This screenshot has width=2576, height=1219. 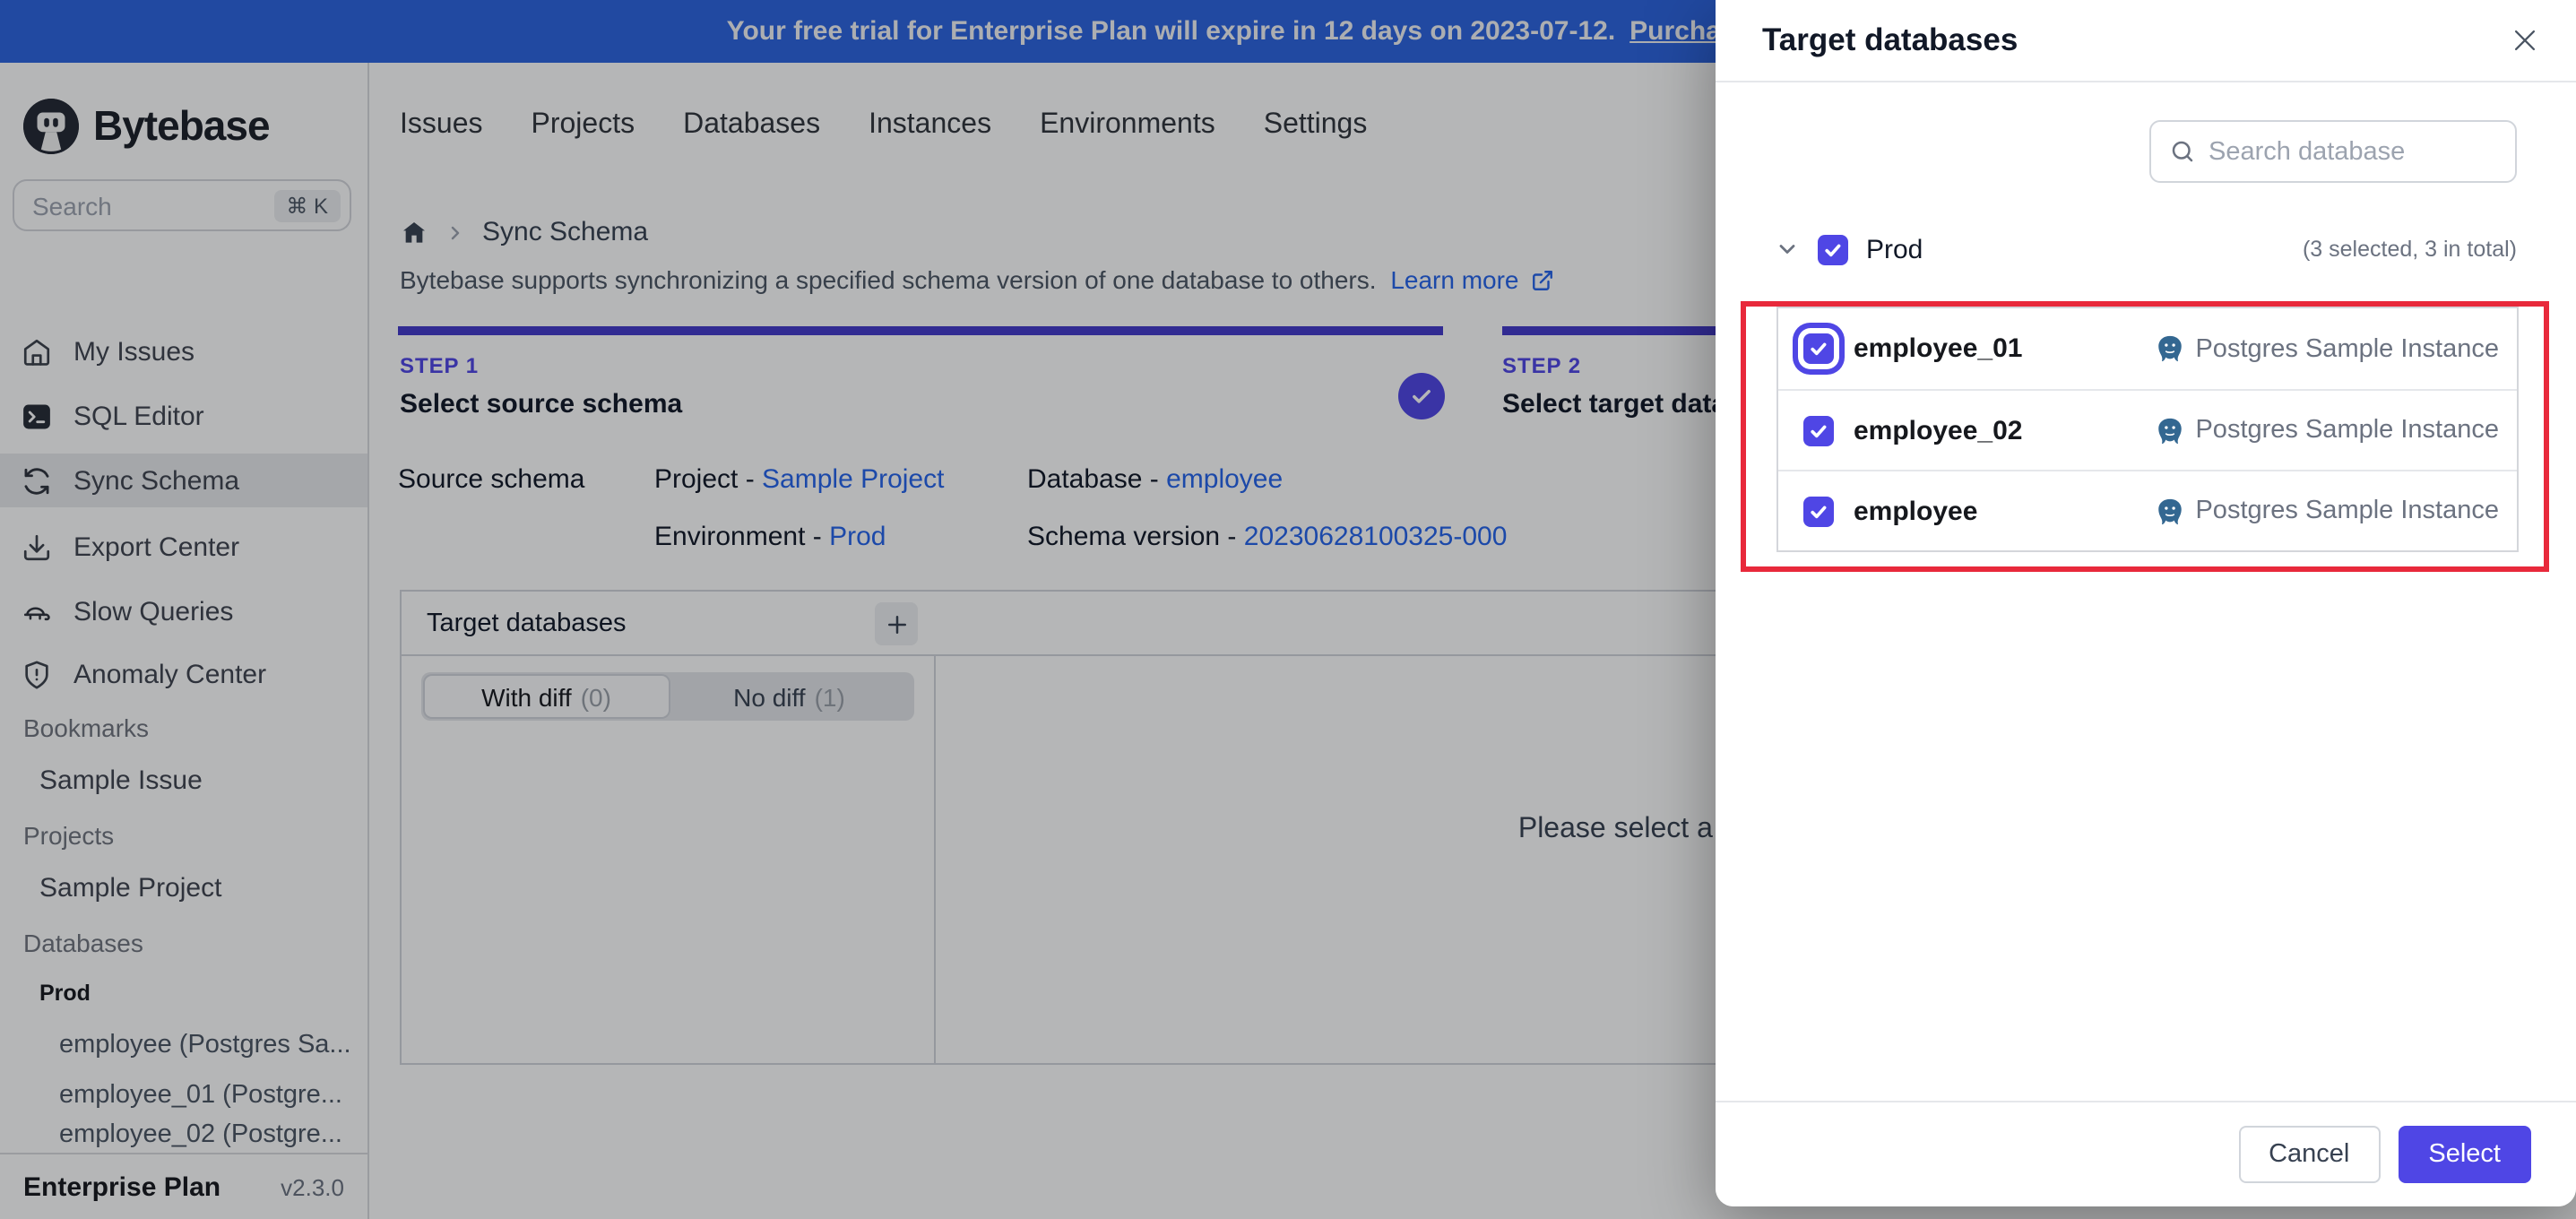 What do you see at coordinates (2409, 250) in the screenshot?
I see `selection-summary: (3 selected, 3 in total)` at bounding box center [2409, 250].